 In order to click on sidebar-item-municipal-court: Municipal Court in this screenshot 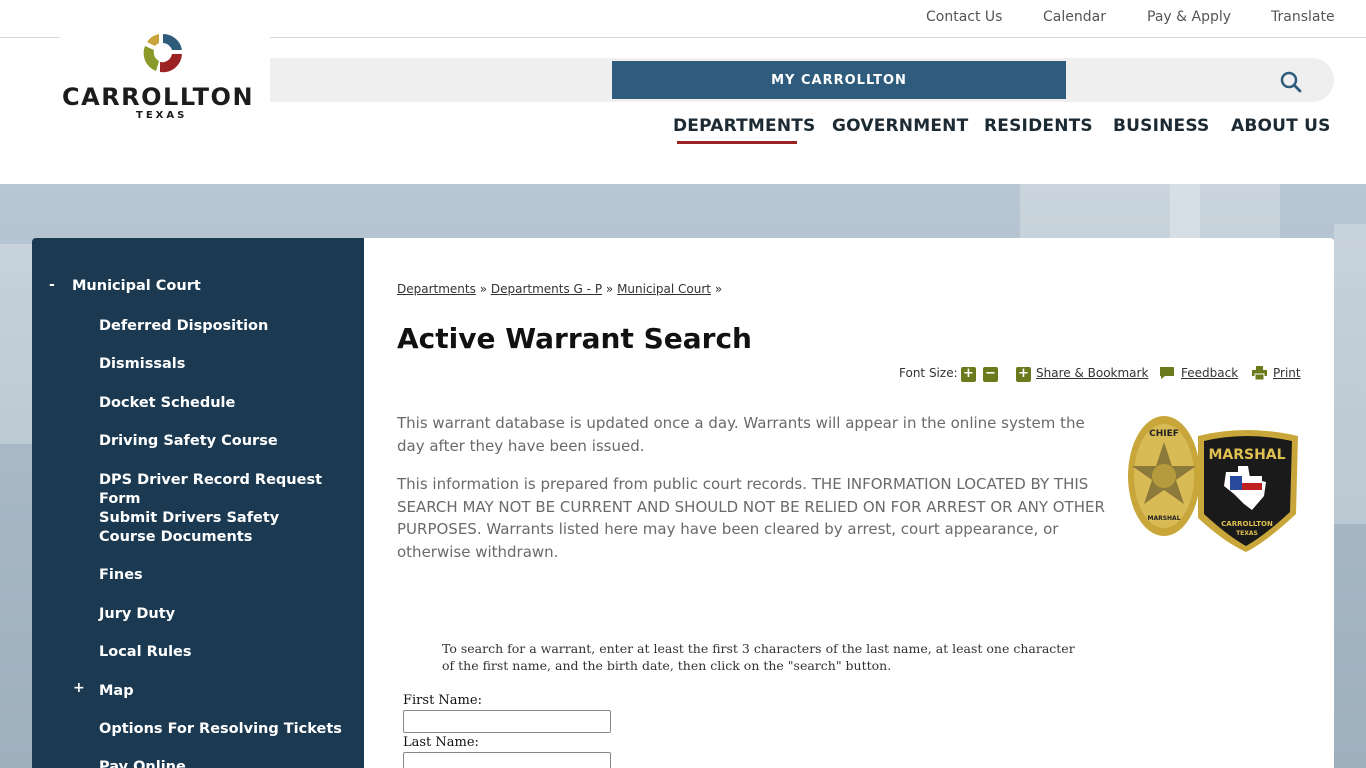, I will do `click(136, 286)`.